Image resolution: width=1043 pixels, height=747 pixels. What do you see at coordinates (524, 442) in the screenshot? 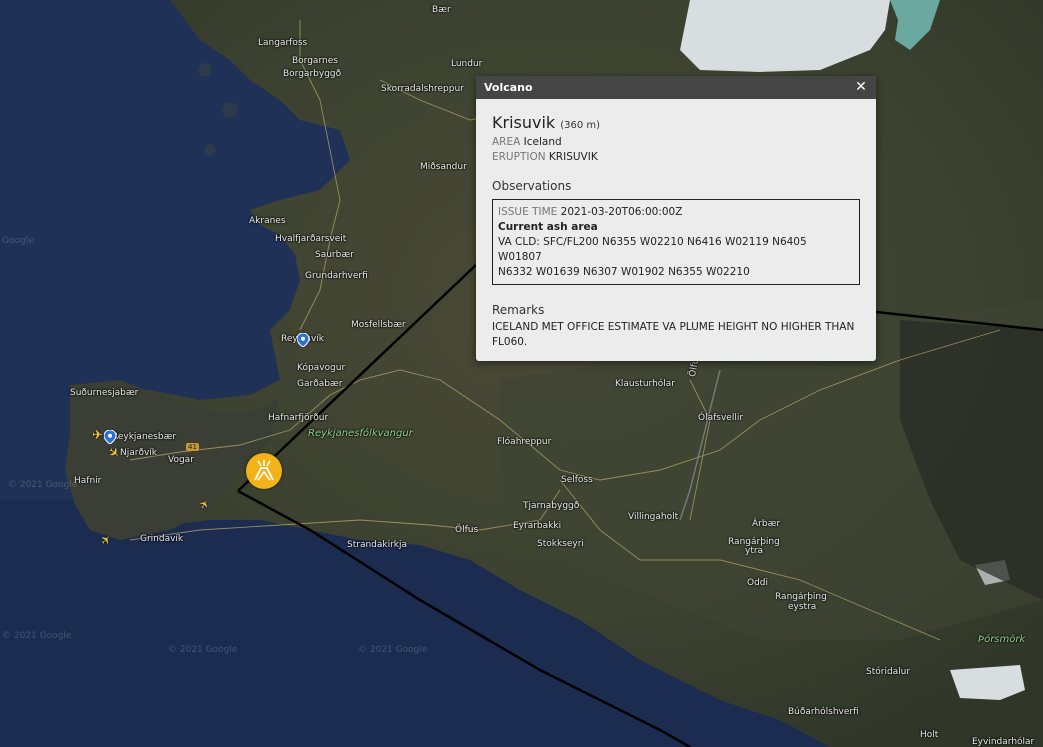
I see `place-label: Flóahreppur` at bounding box center [524, 442].